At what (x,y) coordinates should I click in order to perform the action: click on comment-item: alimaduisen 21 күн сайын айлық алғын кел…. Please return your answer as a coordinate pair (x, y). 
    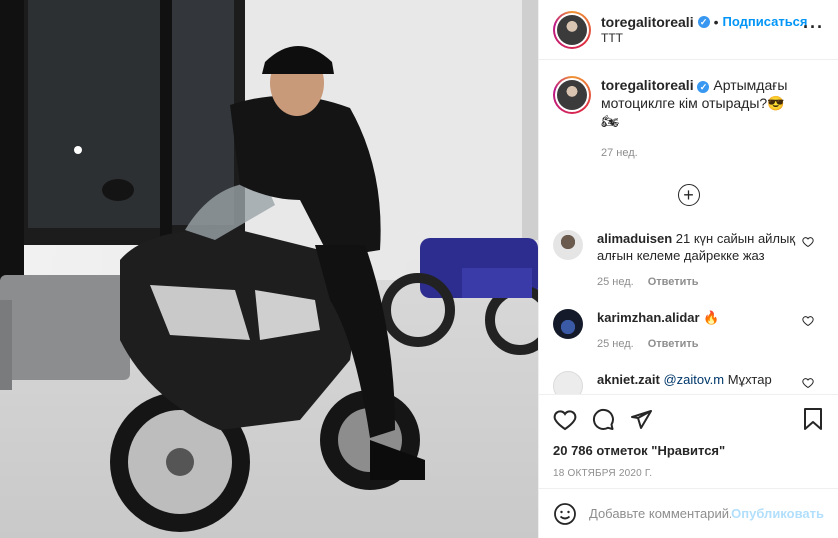
    Looking at the image, I should click on (688, 260).